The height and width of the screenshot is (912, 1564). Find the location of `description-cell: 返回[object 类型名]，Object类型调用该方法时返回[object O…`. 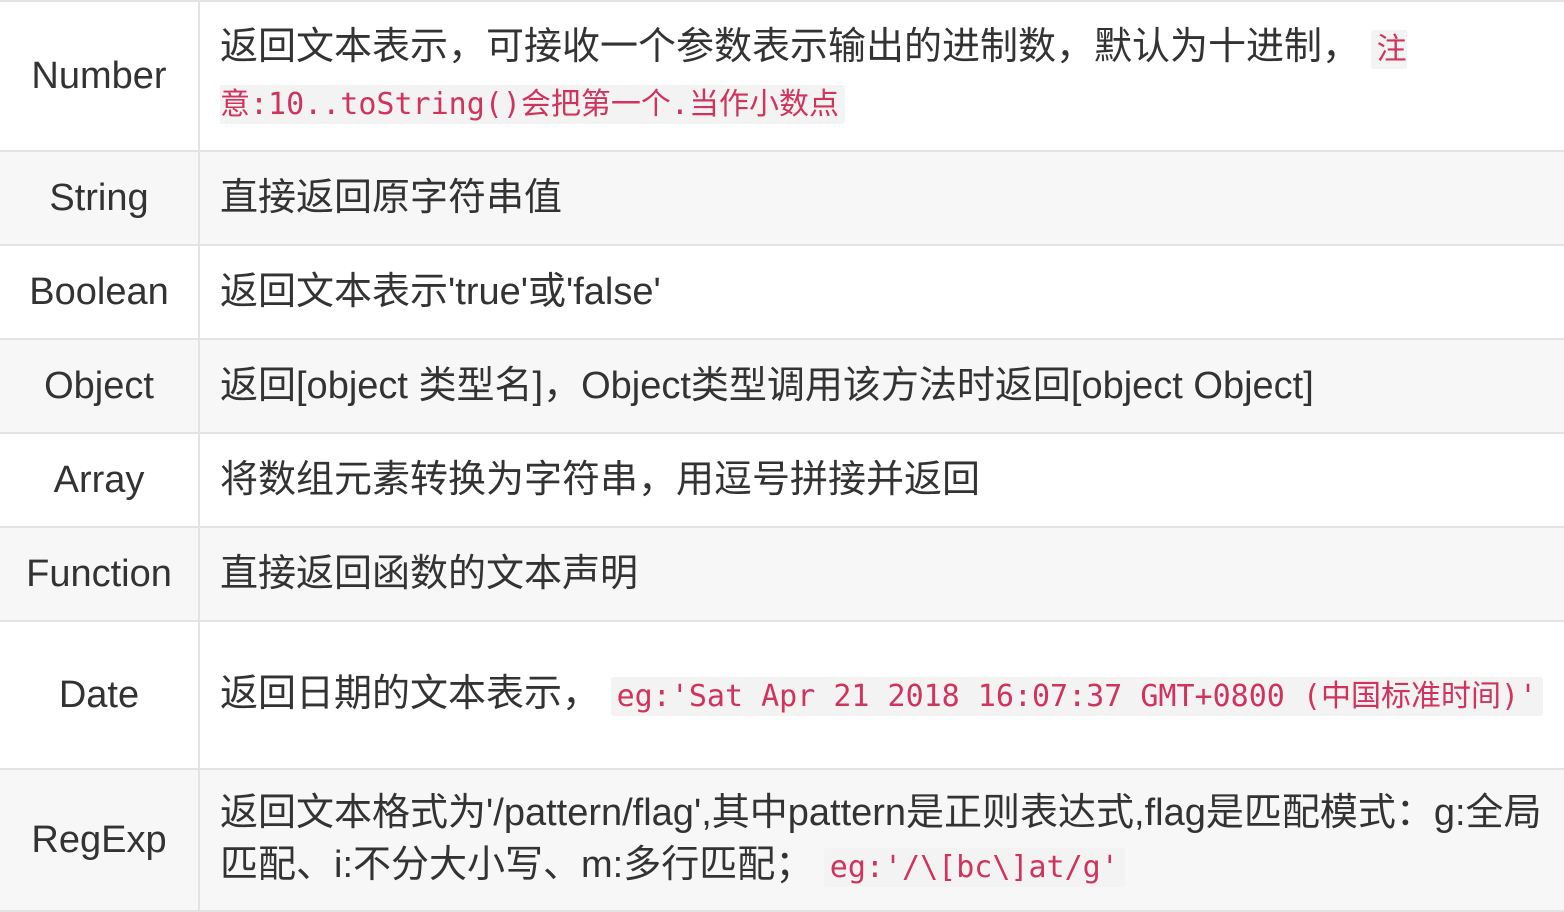

description-cell: 返回[object 类型名]，Object类型调用该方法时返回[object O… is located at coordinates (881, 386).